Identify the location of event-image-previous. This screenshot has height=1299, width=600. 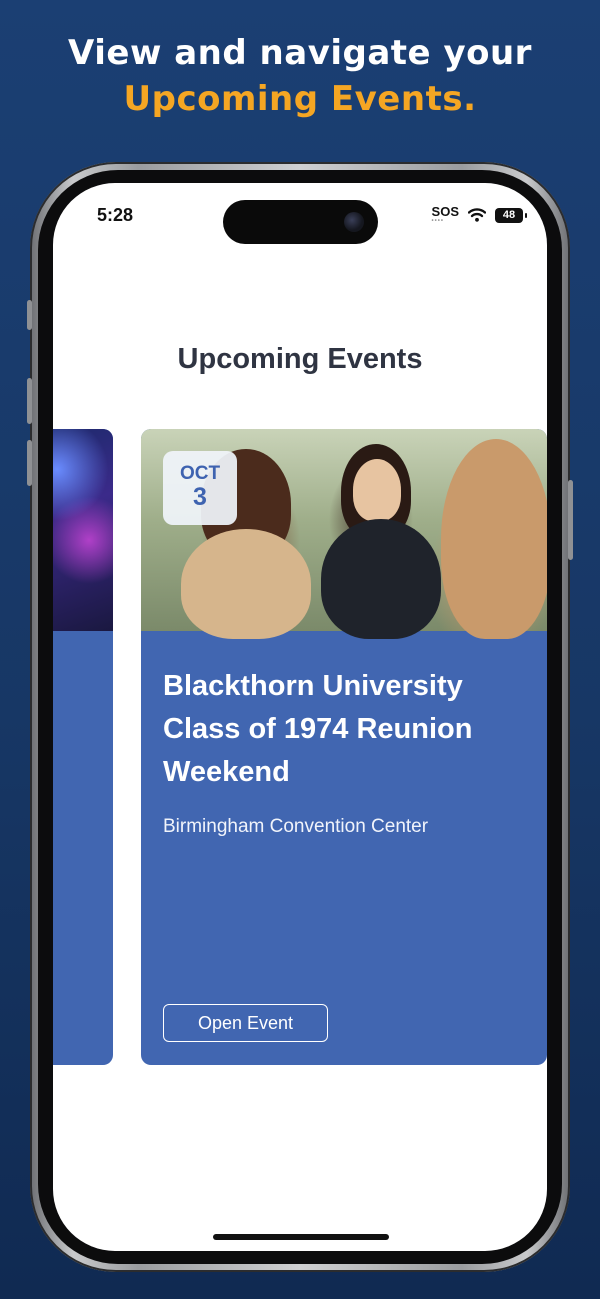
(83, 530).